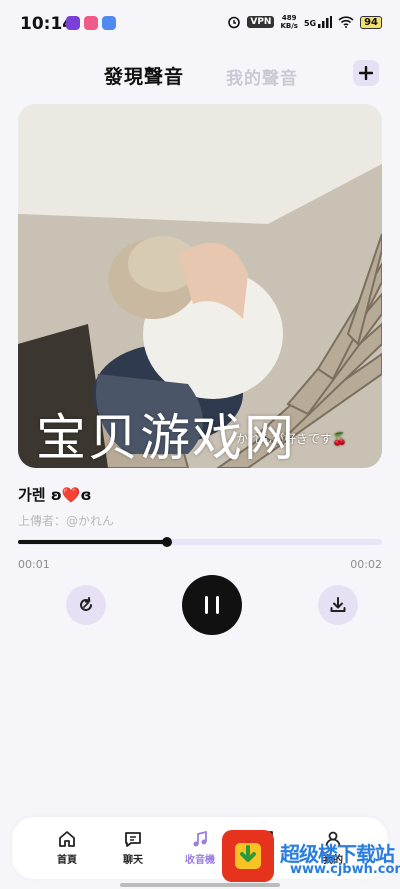 Image resolution: width=400 pixels, height=889 pixels. What do you see at coordinates (262, 76) in the screenshot?
I see `tab-my-sounds: 我的聲音` at bounding box center [262, 76].